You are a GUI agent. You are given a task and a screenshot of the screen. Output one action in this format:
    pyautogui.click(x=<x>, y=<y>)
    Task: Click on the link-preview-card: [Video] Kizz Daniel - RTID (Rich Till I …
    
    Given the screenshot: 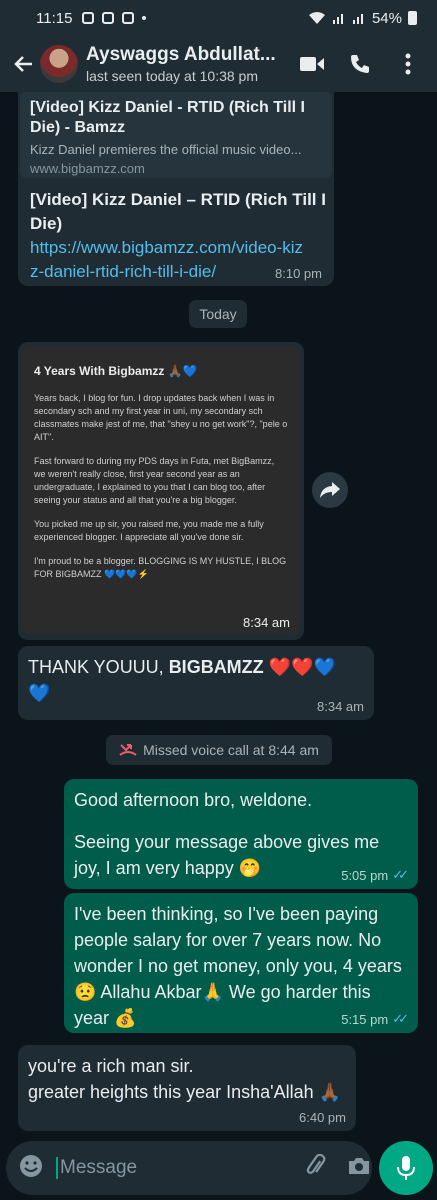 What is the action you would take?
    pyautogui.click(x=176, y=135)
    